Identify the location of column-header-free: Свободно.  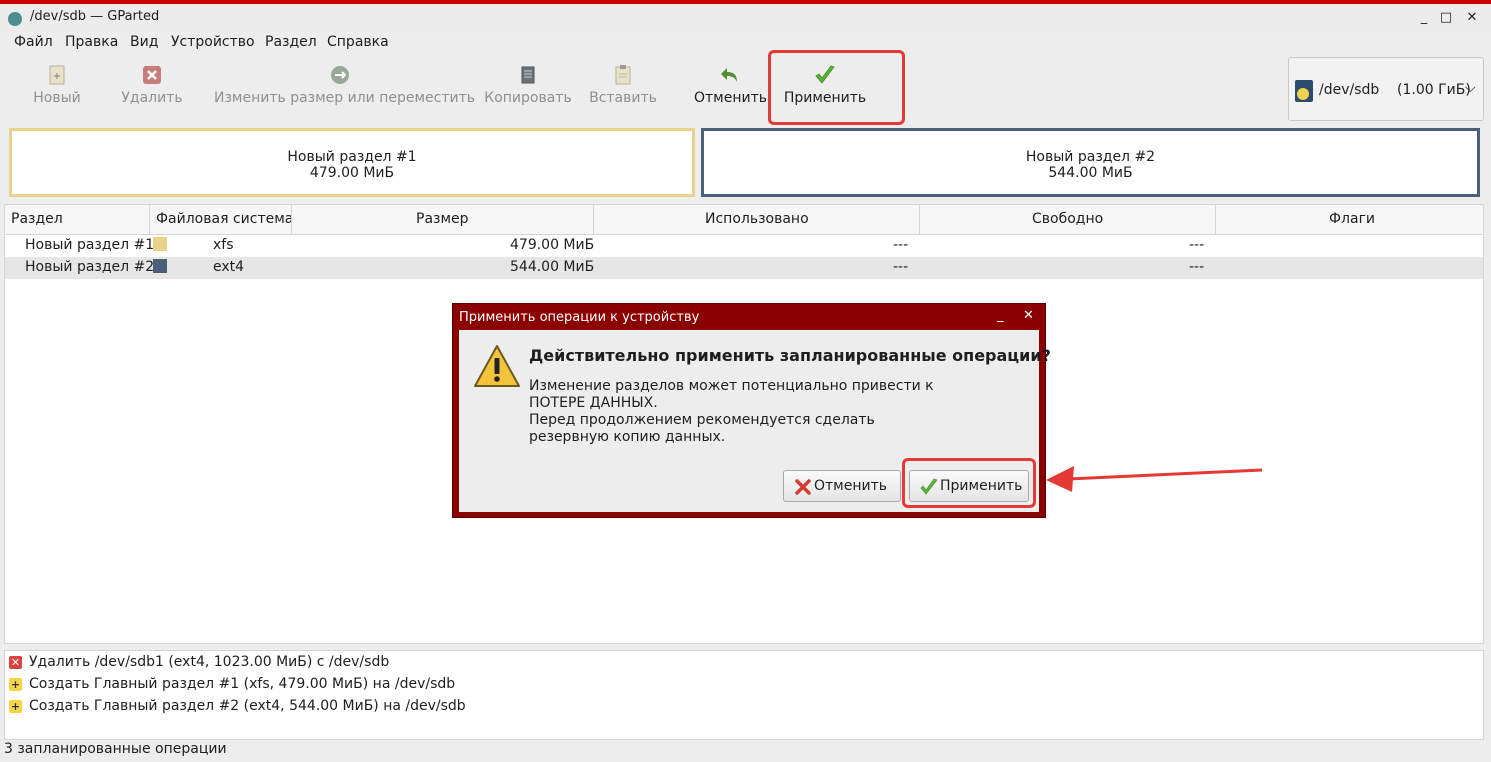
(1067, 219).